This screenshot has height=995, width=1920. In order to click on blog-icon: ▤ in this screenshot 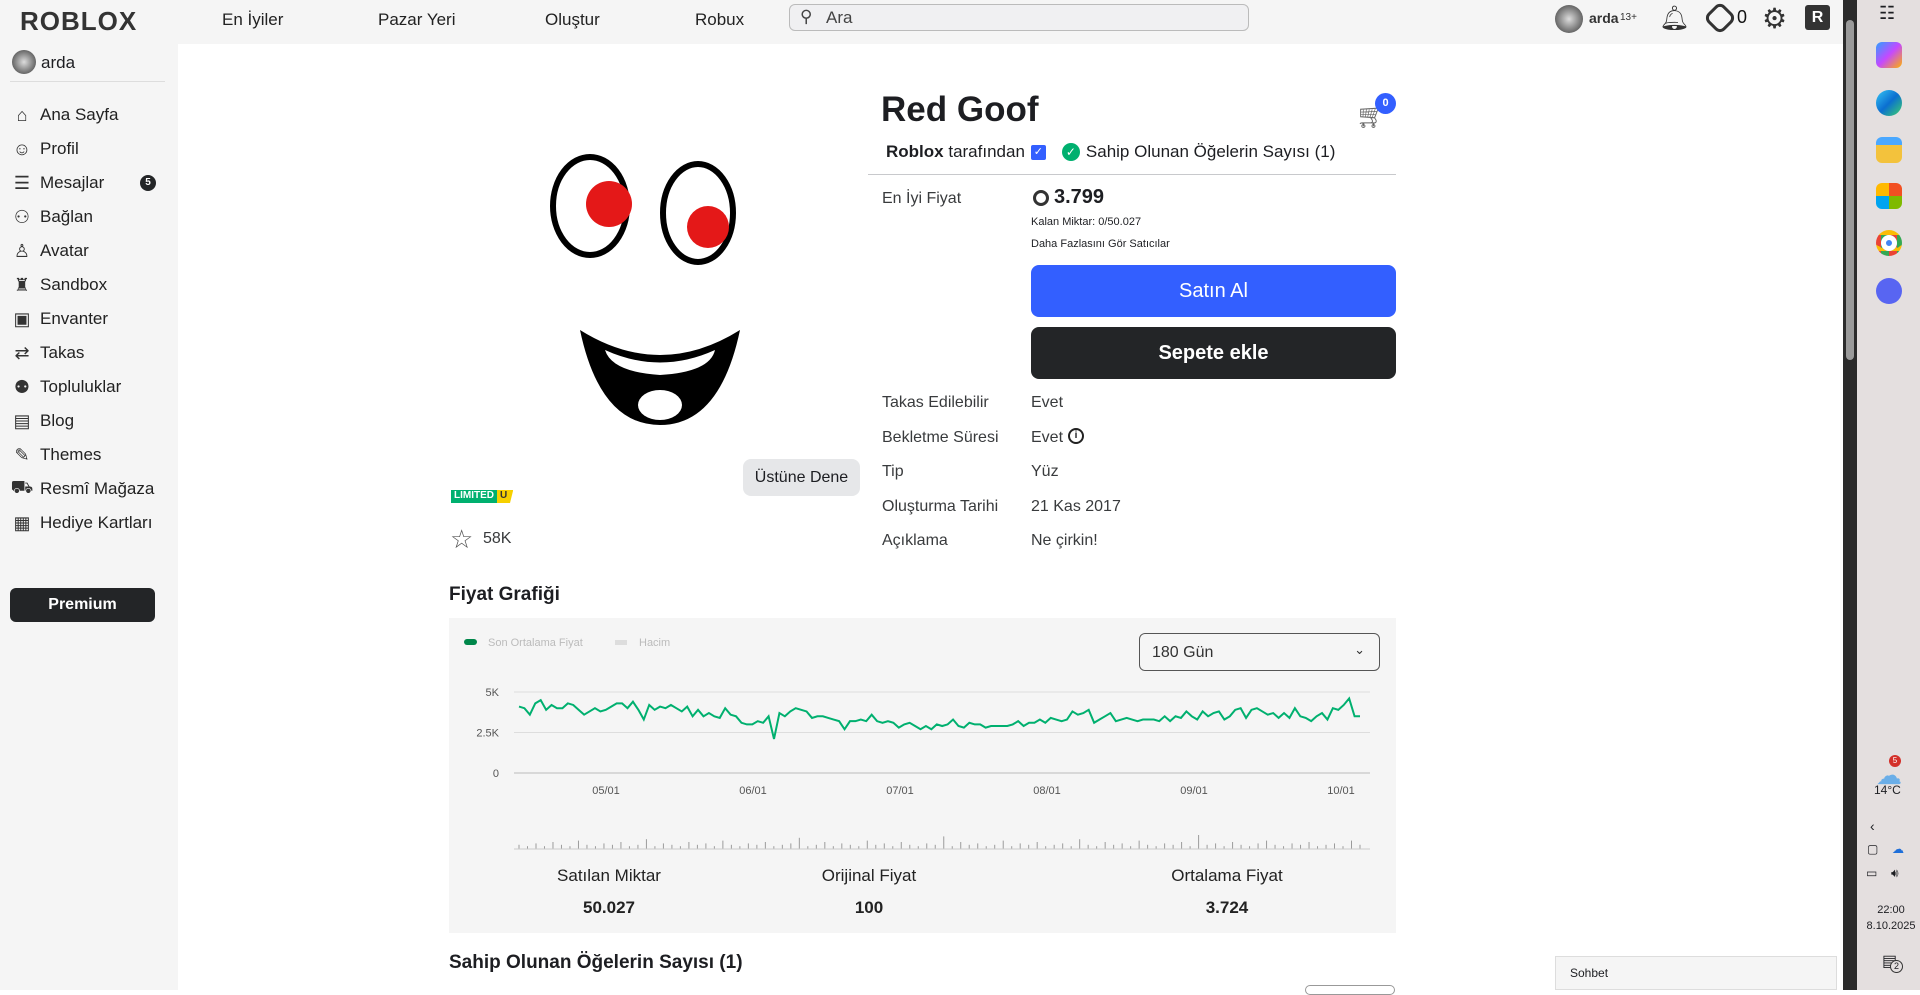, I will do `click(22, 420)`.